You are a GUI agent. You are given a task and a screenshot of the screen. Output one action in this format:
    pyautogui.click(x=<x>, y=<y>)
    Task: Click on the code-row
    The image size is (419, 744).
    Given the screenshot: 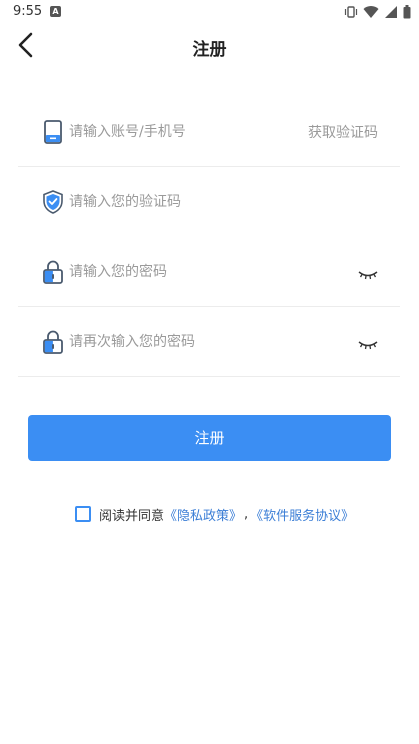 What is the action you would take?
    pyautogui.click(x=209, y=202)
    